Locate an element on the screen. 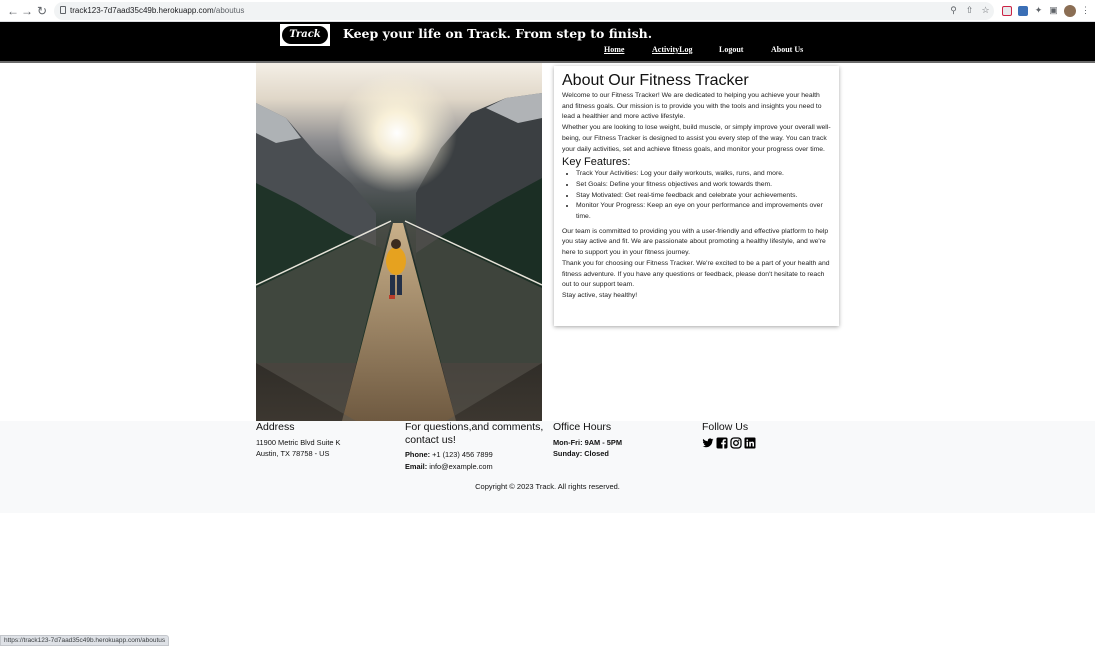 The width and height of the screenshot is (1095, 646). share-icon: ⇧ is located at coordinates (969, 10).